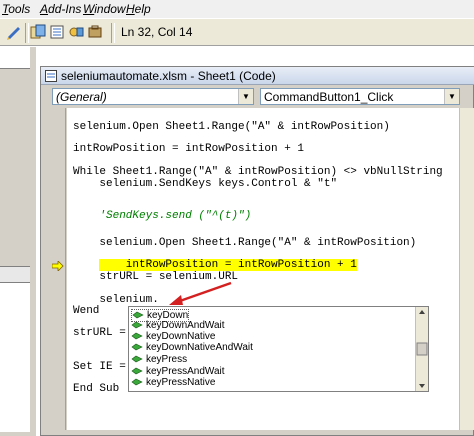 The height and width of the screenshot is (436, 474). I want to click on current-line-arrow-icon, so click(57, 267).